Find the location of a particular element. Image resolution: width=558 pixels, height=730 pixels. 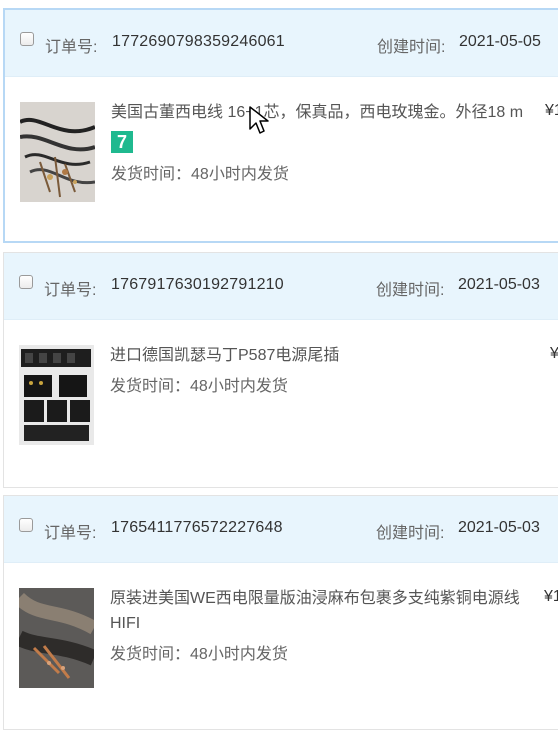

order-number: 1765411776572227648 is located at coordinates (197, 527).